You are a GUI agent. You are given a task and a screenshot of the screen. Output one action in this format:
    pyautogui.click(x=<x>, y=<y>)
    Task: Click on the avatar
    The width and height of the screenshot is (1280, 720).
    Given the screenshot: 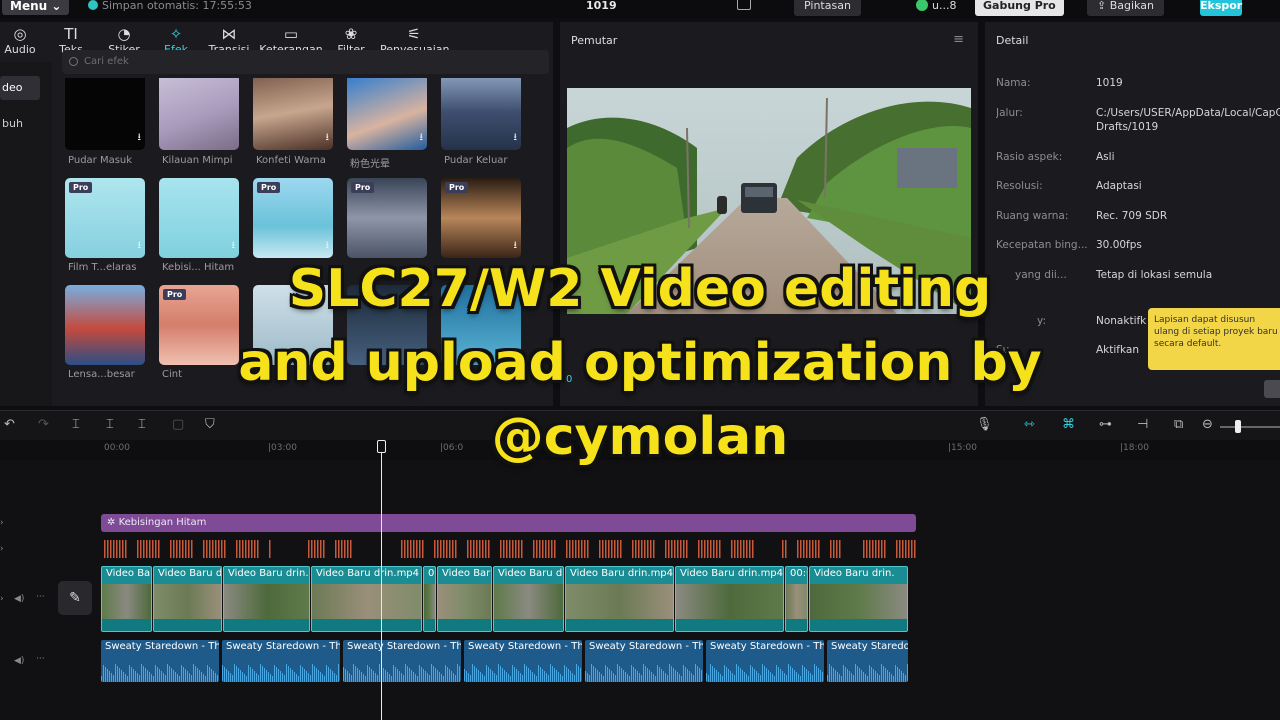 What is the action you would take?
    pyautogui.click(x=922, y=5)
    